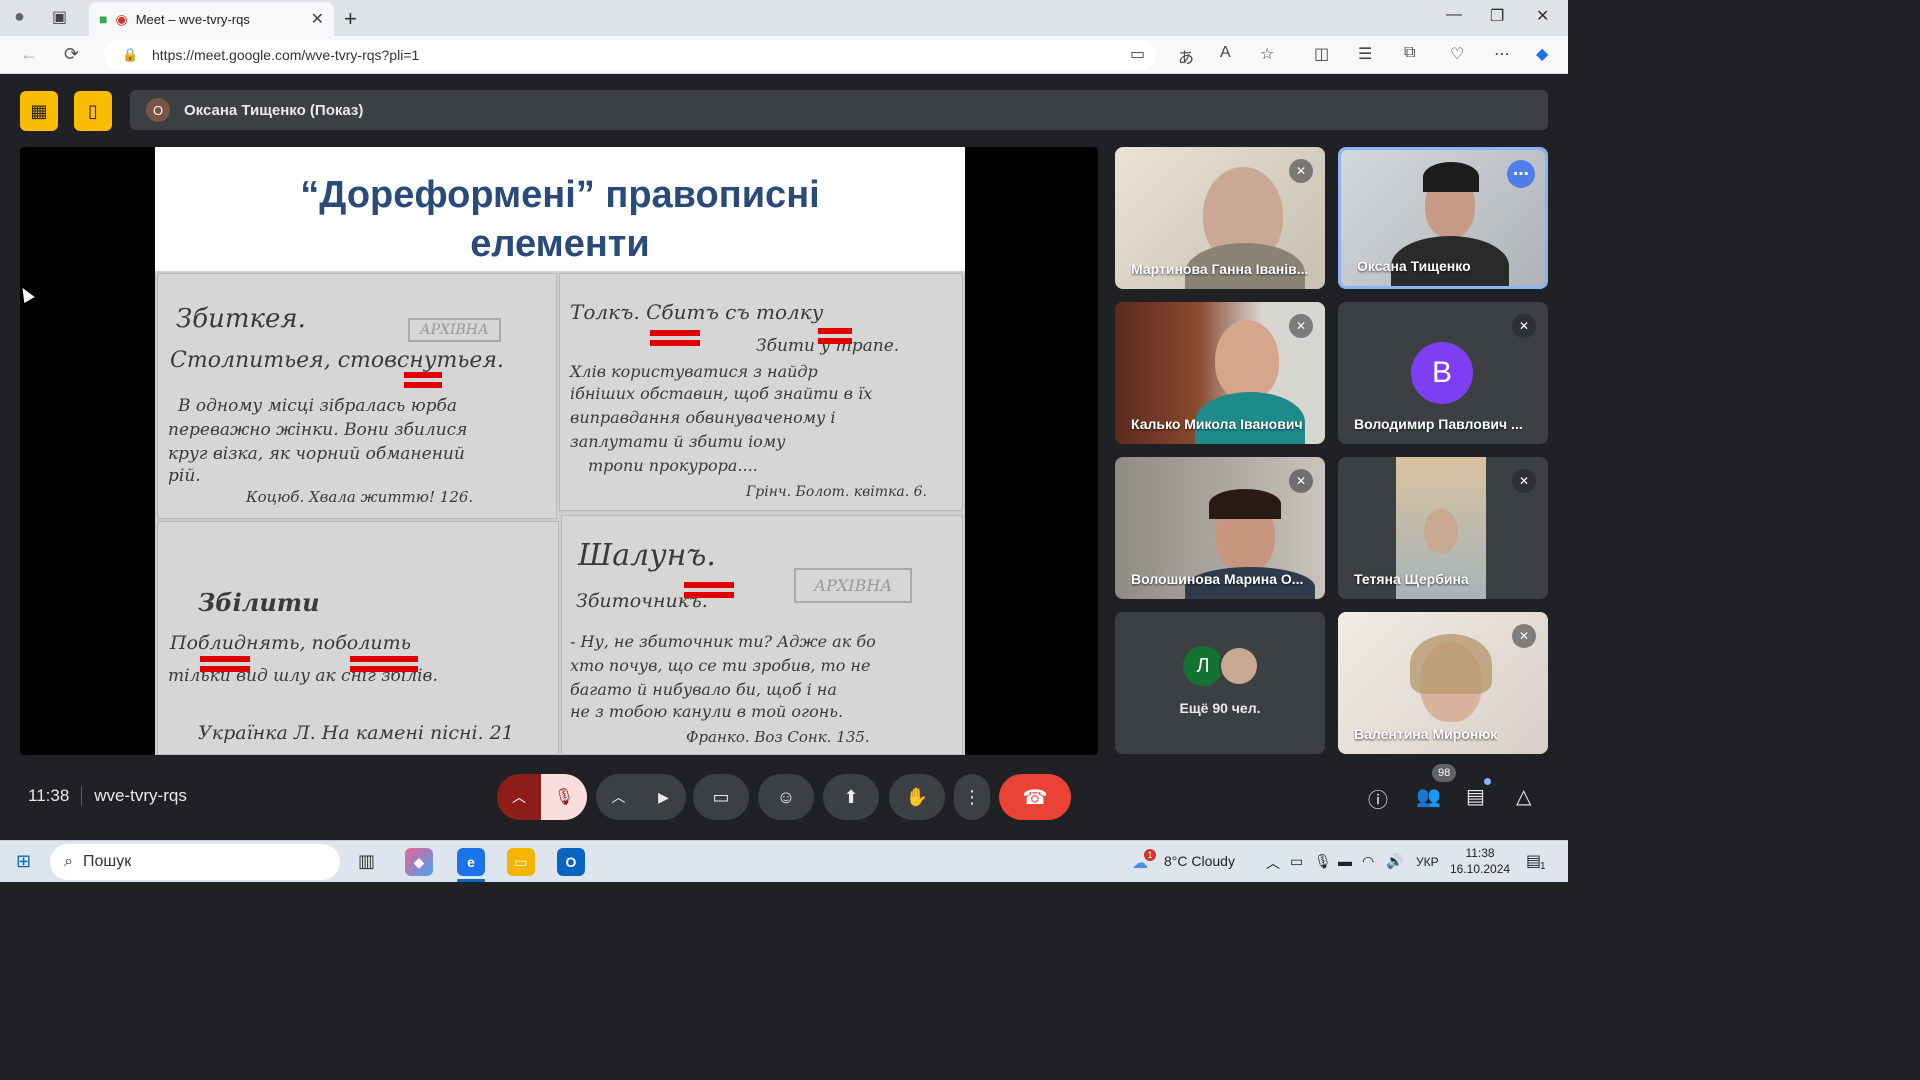 This screenshot has height=1080, width=1920. What do you see at coordinates (39, 111) in the screenshot?
I see `stop-presenting-button: ▦` at bounding box center [39, 111].